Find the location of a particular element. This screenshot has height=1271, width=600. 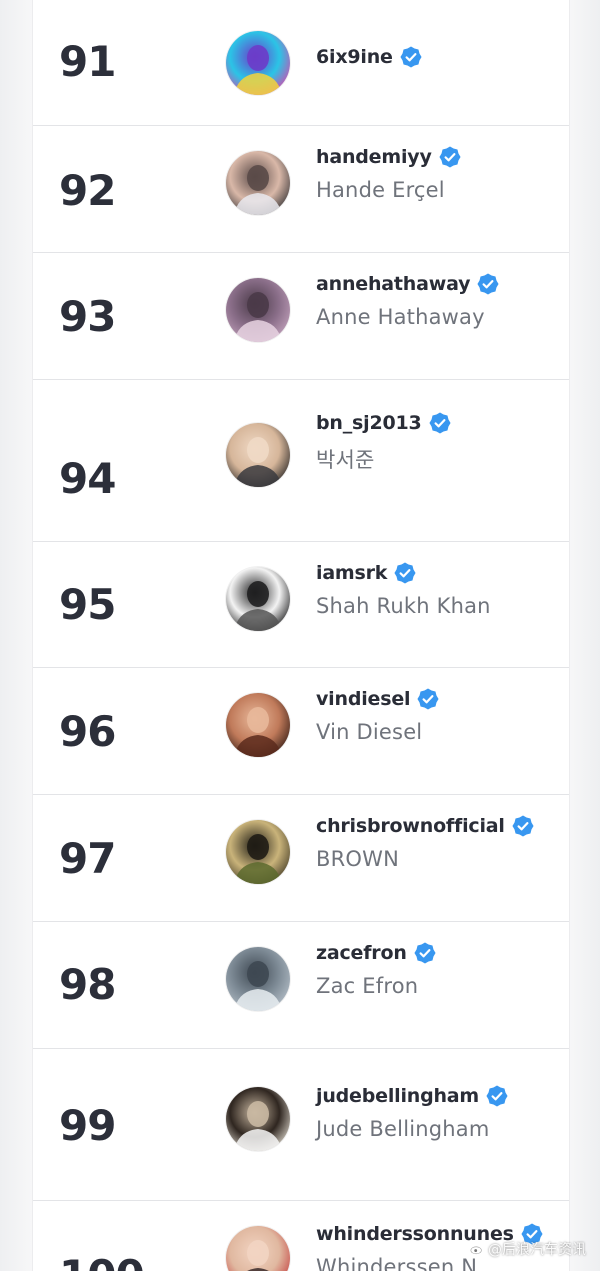

username-link: vindiesel is located at coordinates (363, 699).